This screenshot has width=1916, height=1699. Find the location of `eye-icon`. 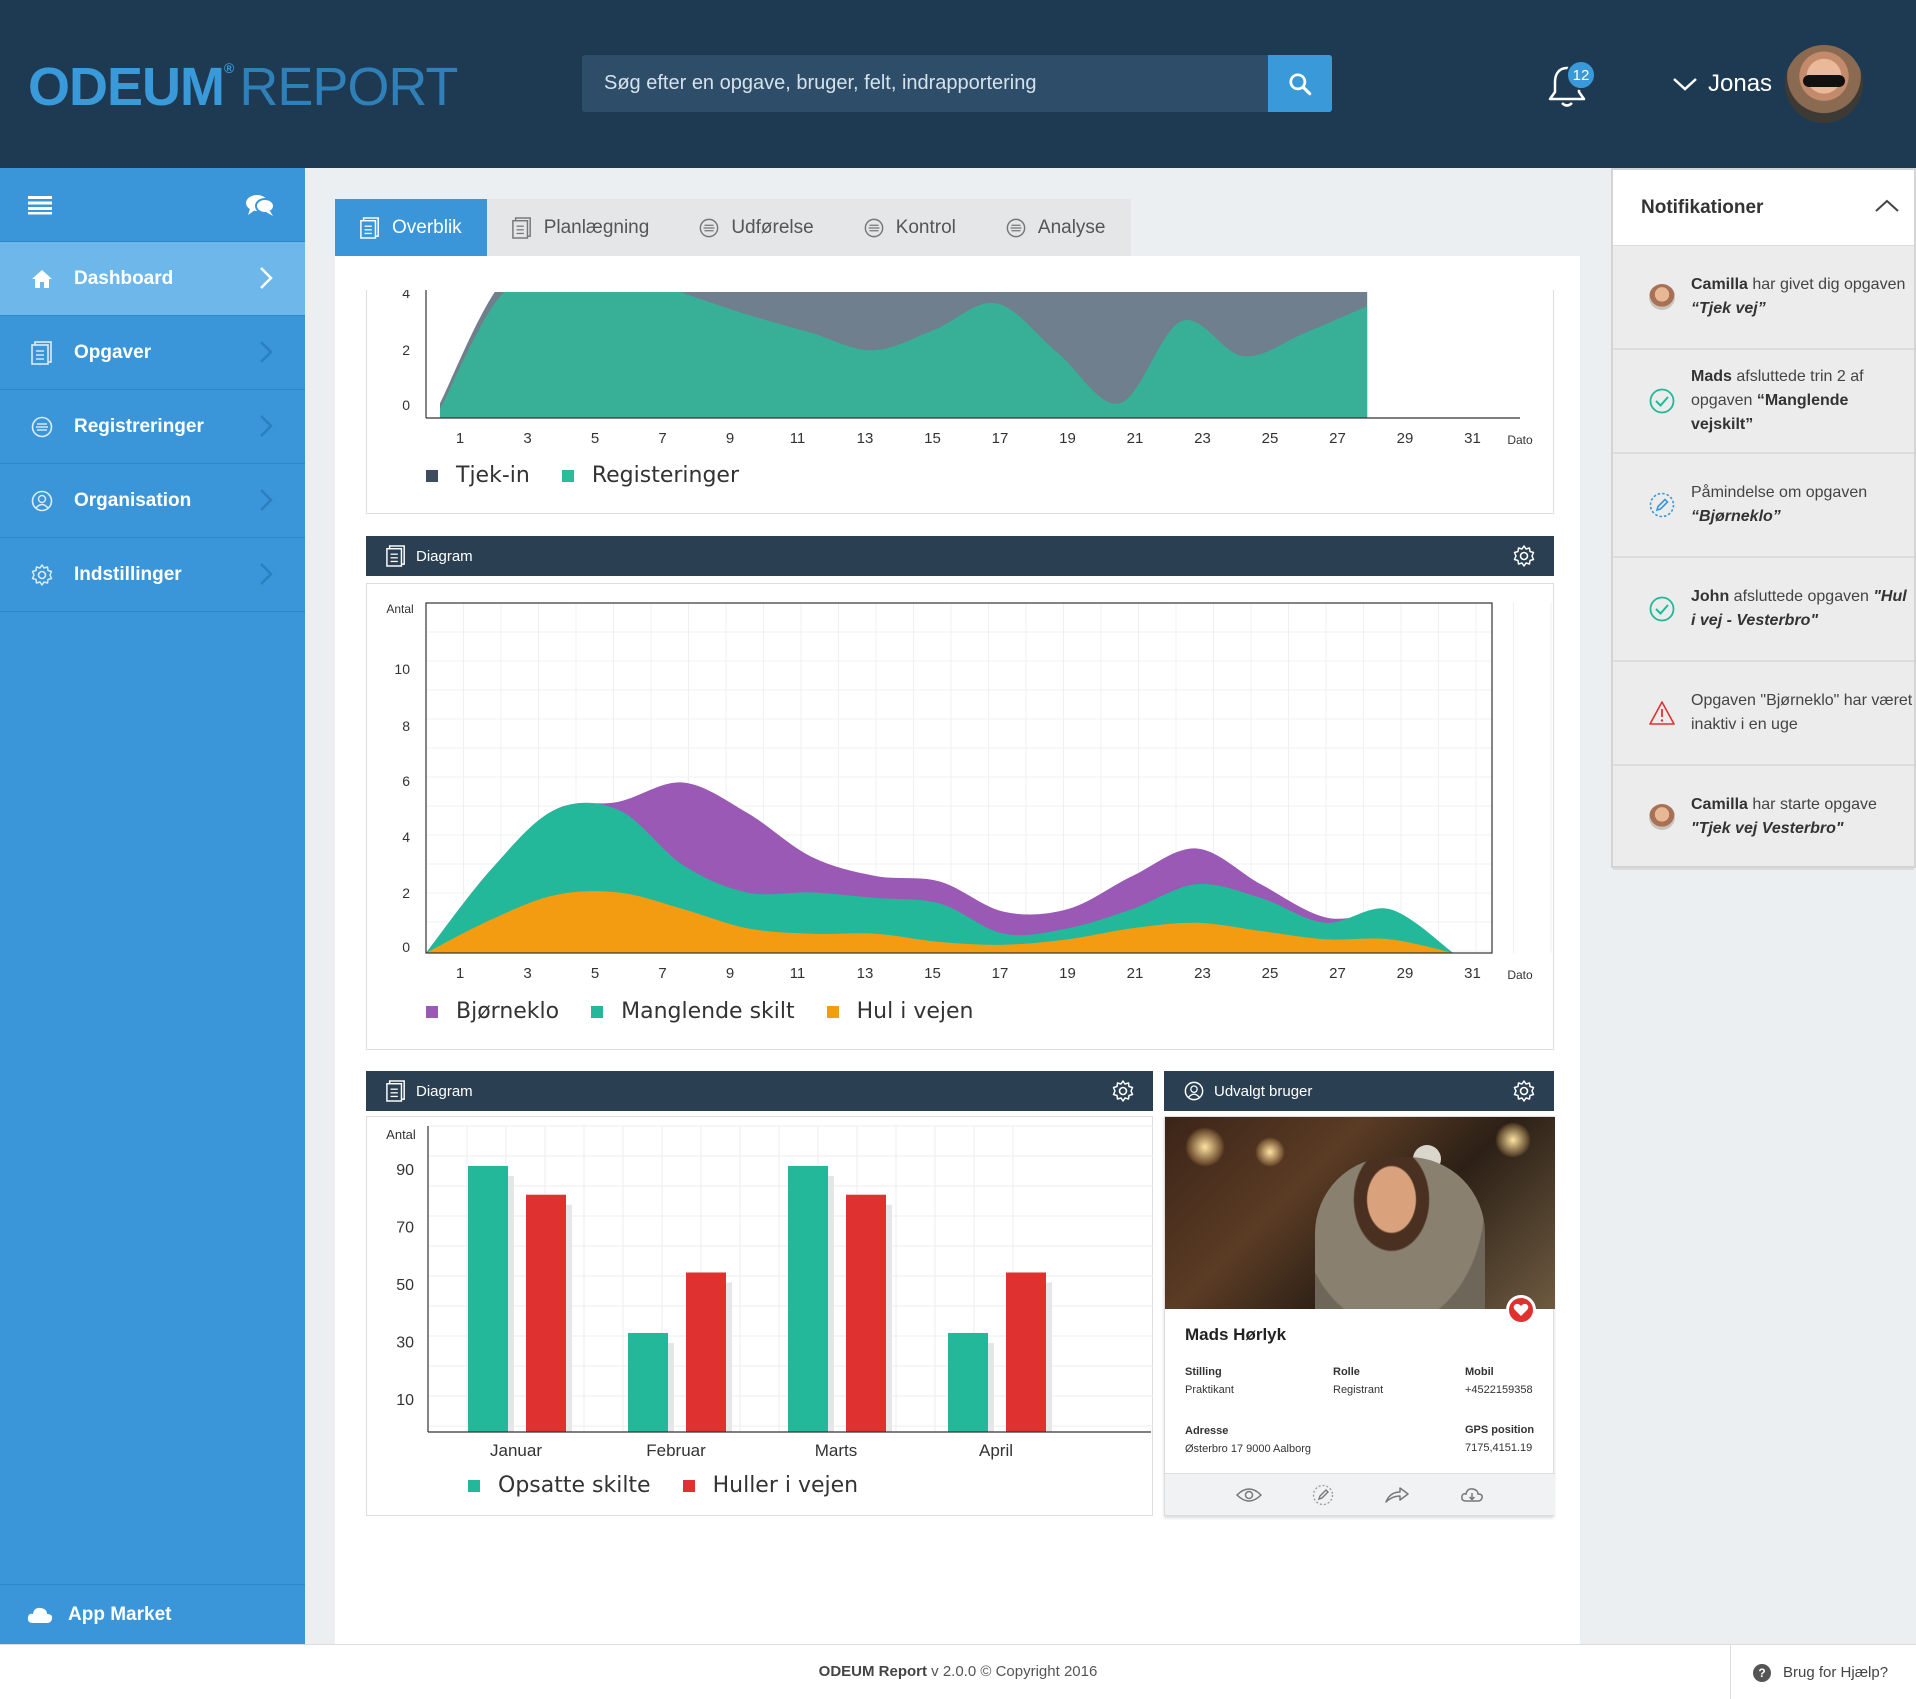

eye-icon is located at coordinates (1249, 1495).